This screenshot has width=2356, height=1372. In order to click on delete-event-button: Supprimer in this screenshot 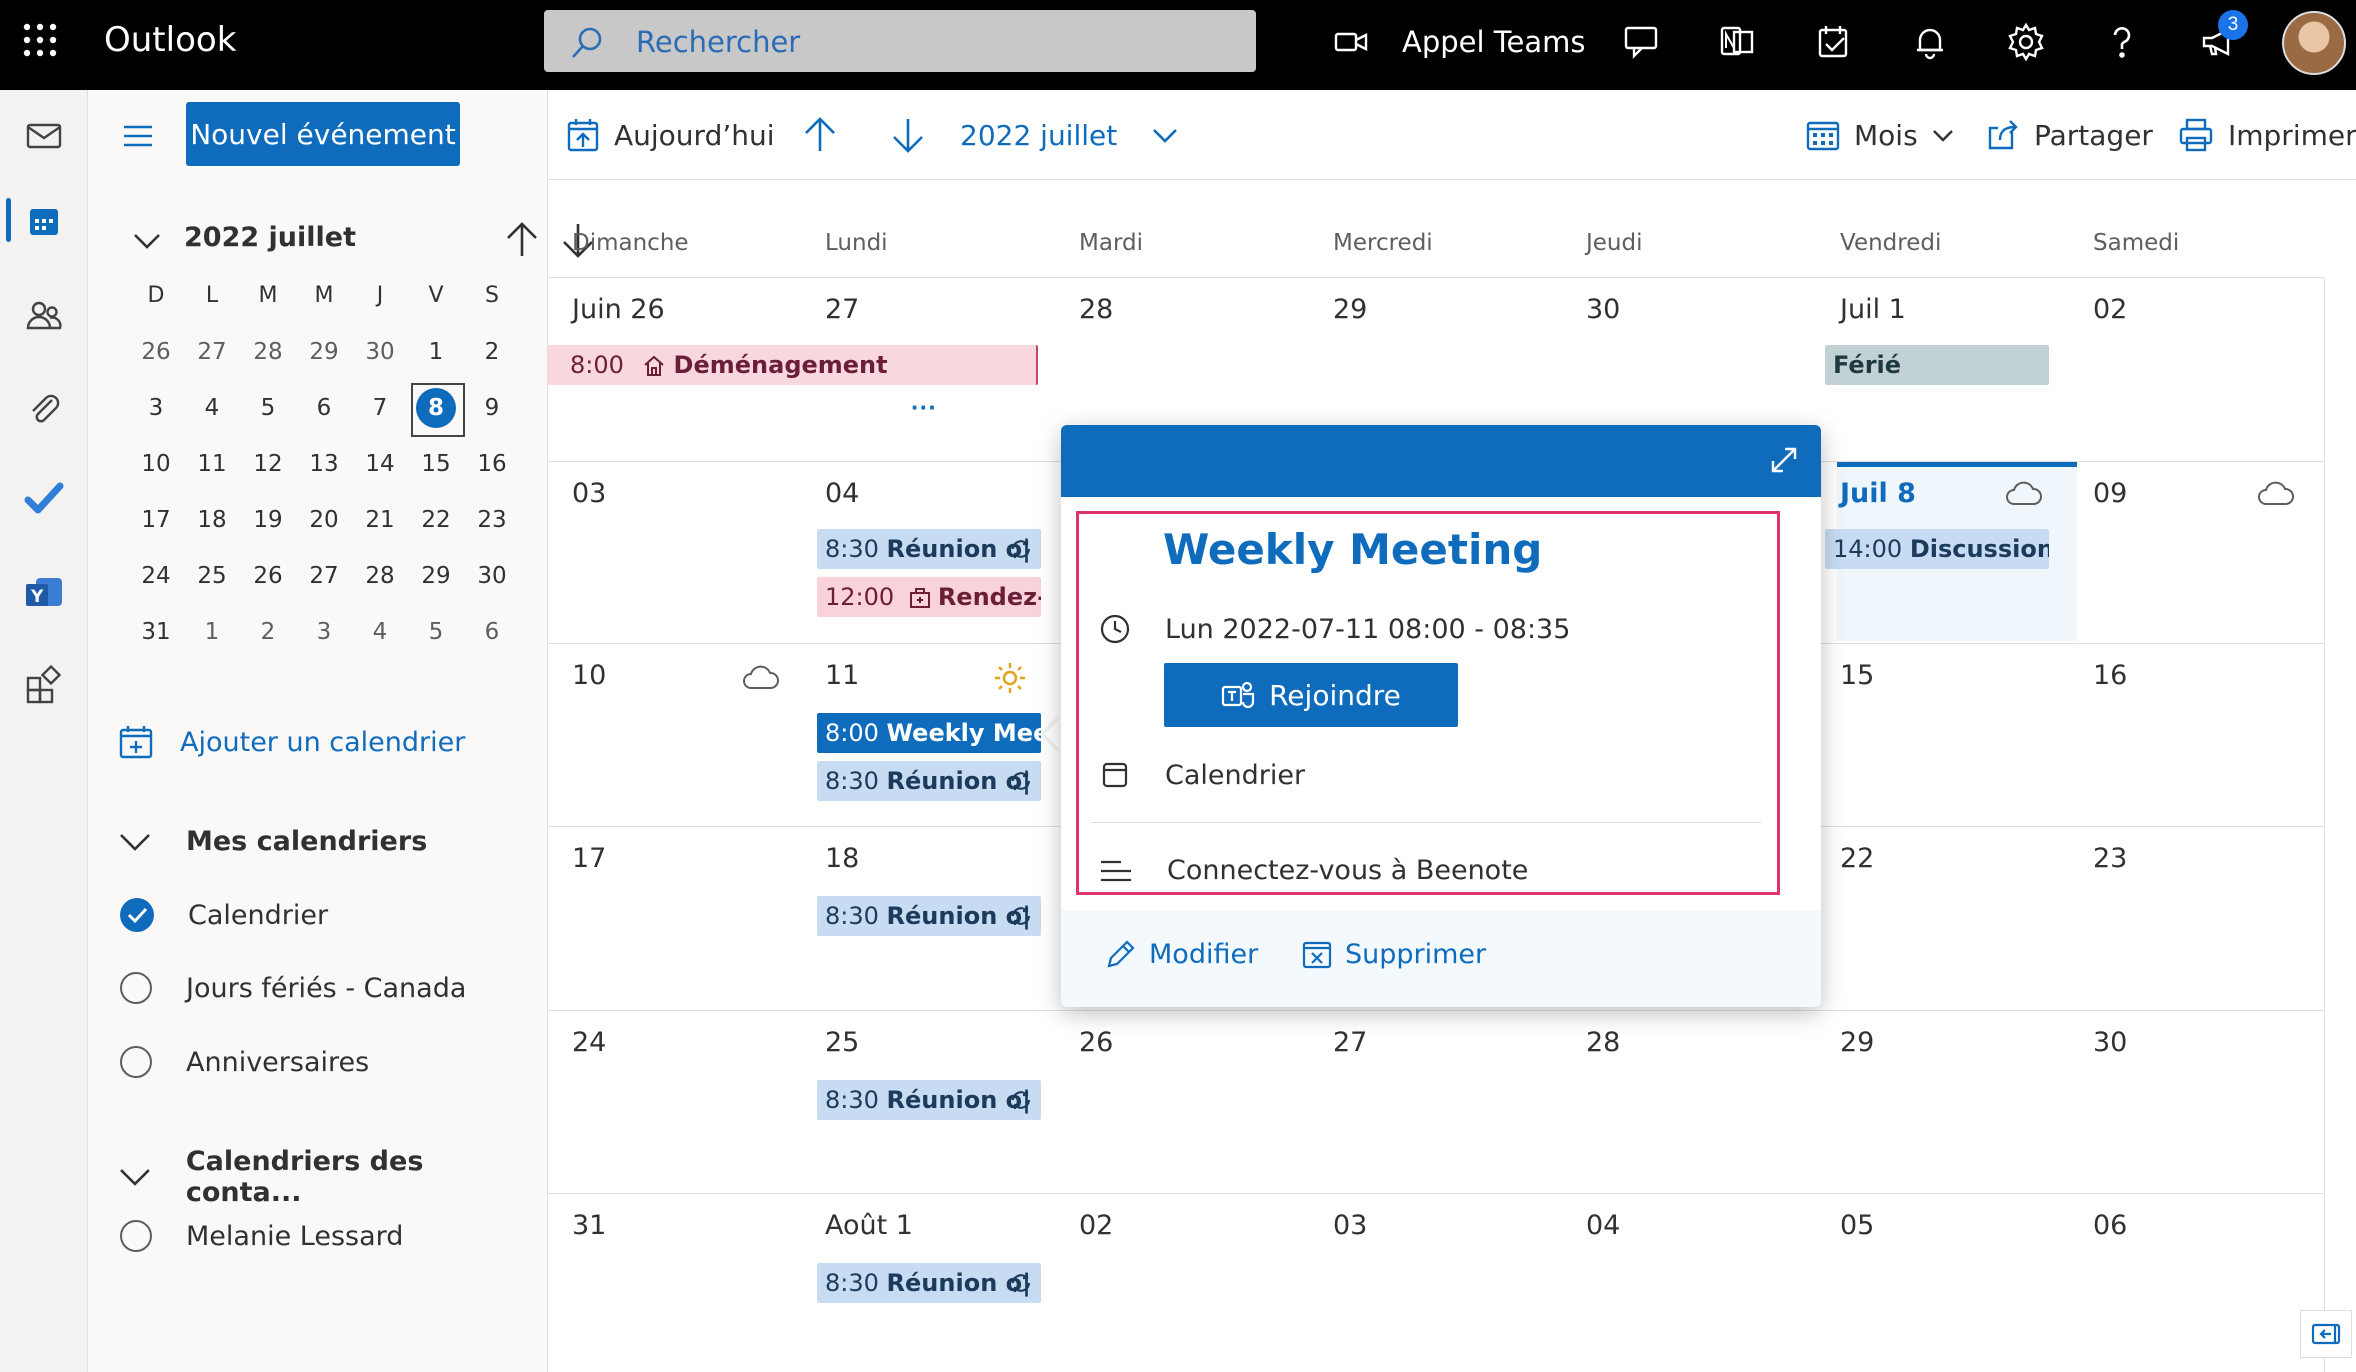, I will do `click(1393, 954)`.